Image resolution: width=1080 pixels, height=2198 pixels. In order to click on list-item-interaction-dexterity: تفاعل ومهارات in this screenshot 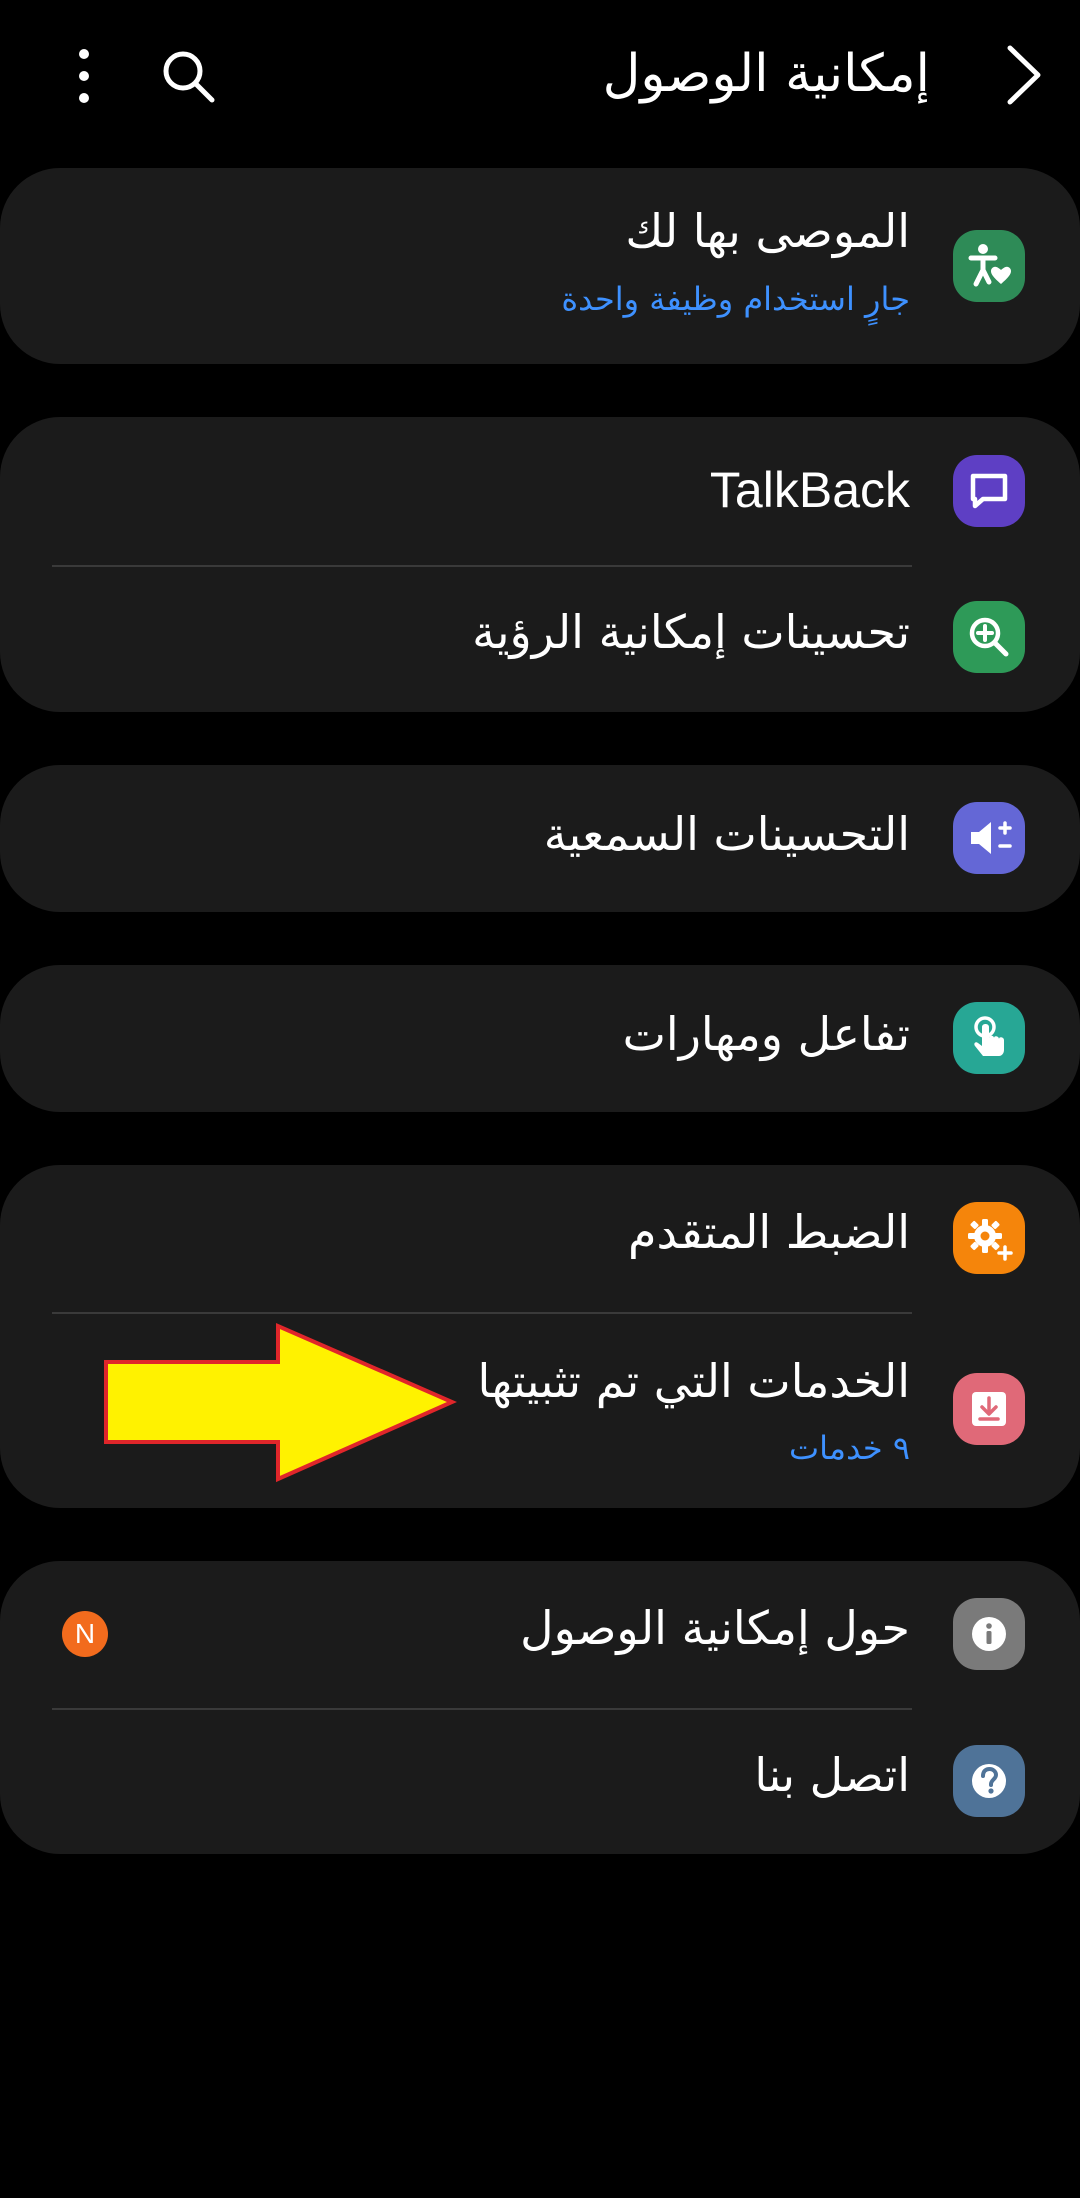, I will do `click(540, 1038)`.